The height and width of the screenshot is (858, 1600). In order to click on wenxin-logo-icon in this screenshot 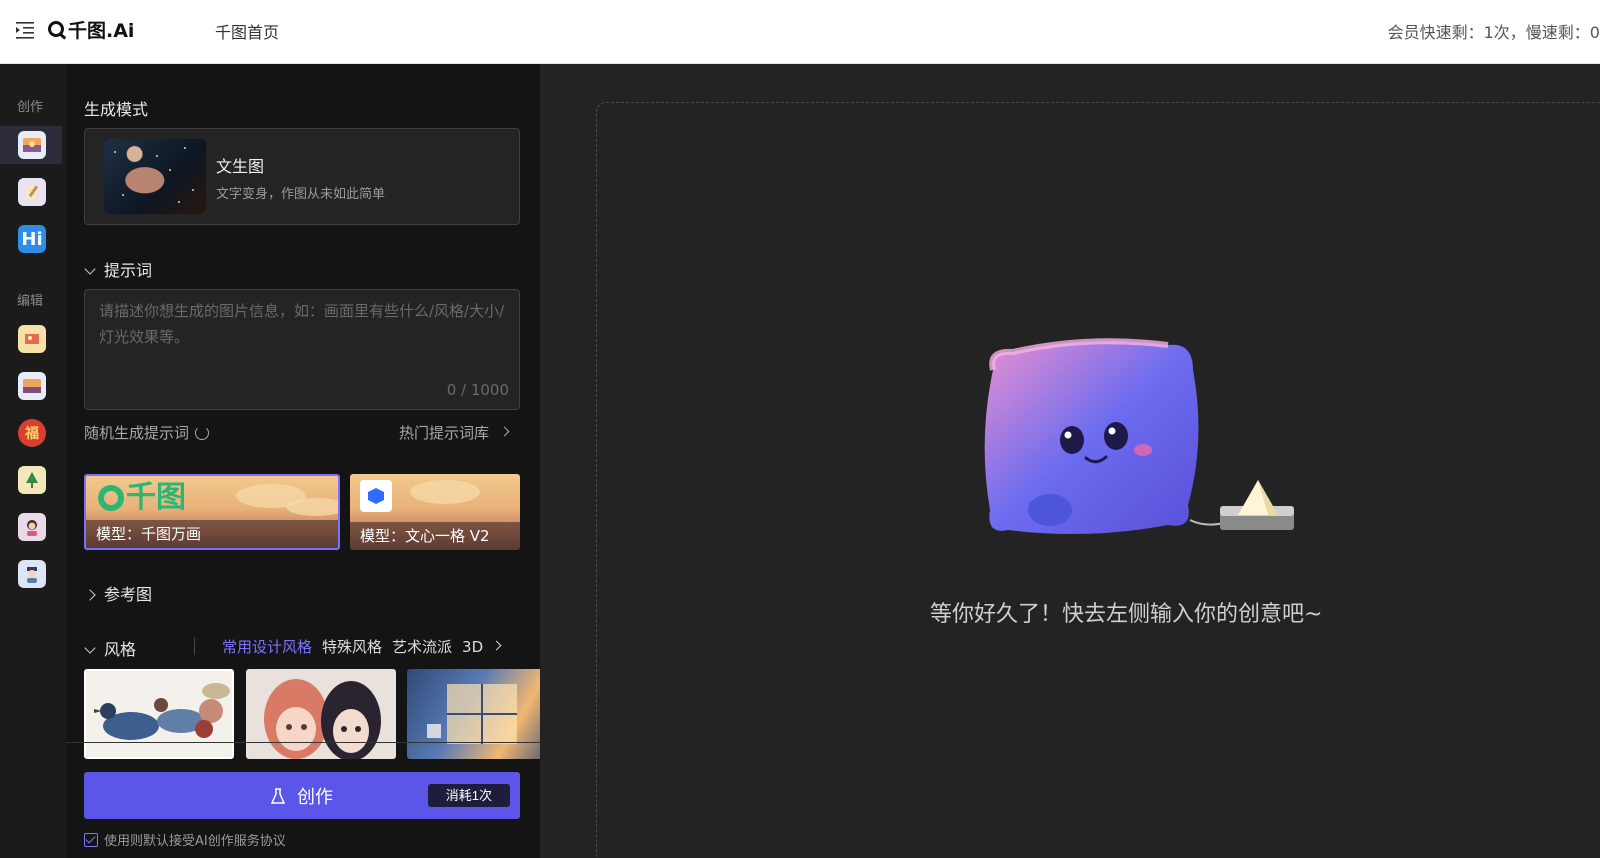, I will do `click(376, 496)`.